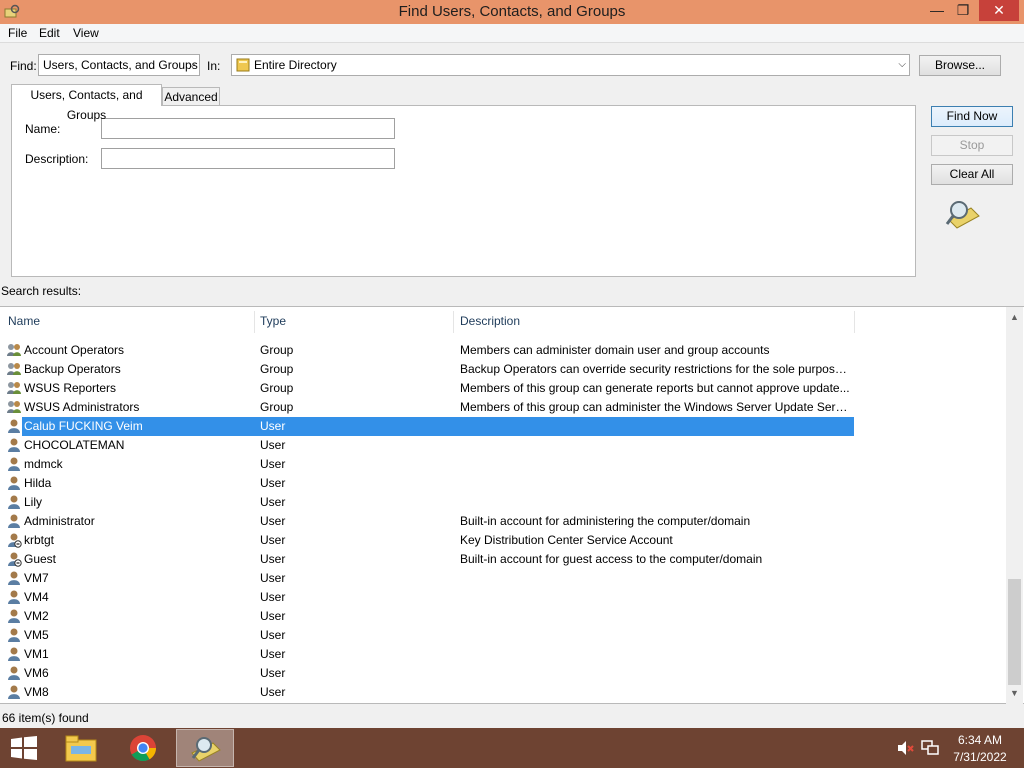 The image size is (1024, 768). I want to click on scroll-down-icon: ▼, so click(1014, 693).